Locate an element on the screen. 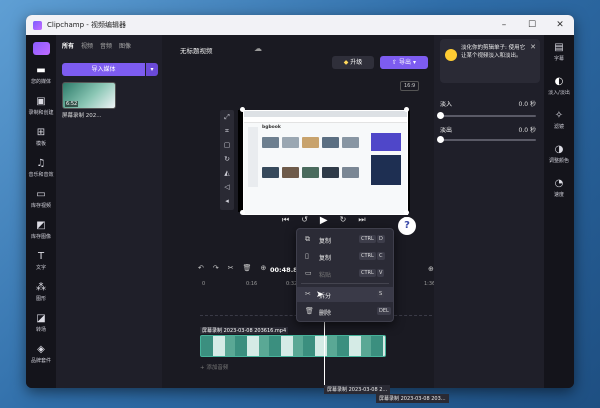 The image size is (600, 408). zoom-in-icon: ⊕ is located at coordinates (431, 269).